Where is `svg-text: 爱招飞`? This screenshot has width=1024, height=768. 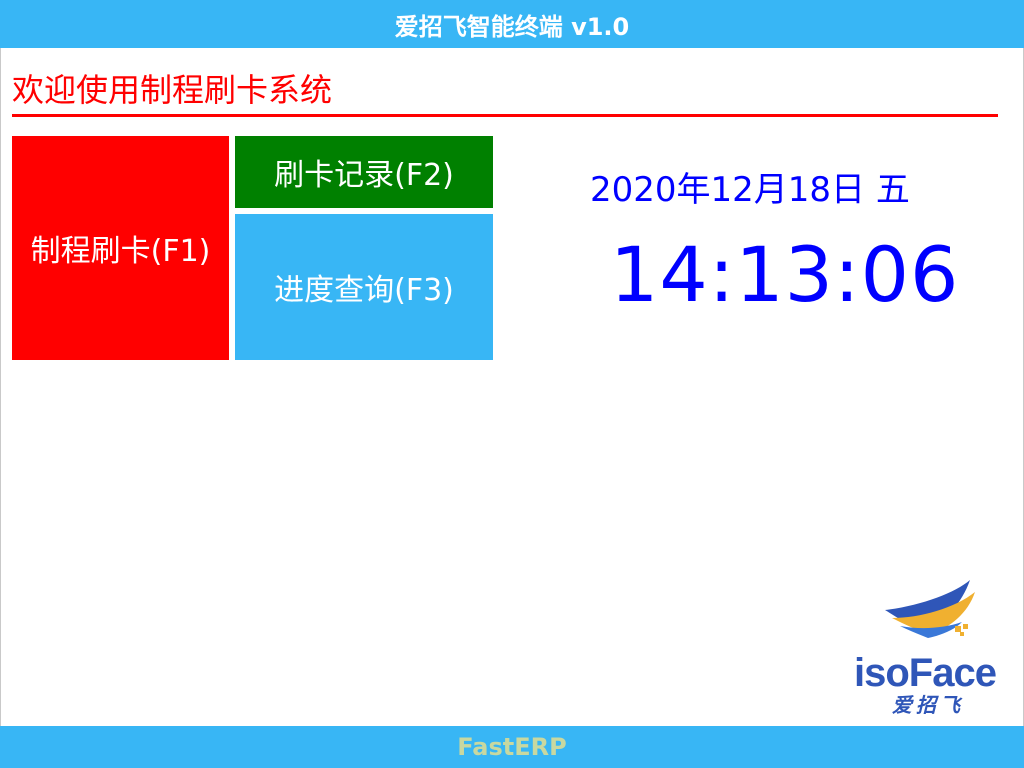 svg-text: 爱招飞 is located at coordinates (928, 705).